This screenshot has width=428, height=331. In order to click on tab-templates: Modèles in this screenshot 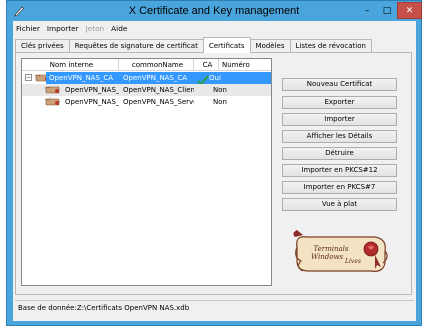, I will do `click(270, 46)`.